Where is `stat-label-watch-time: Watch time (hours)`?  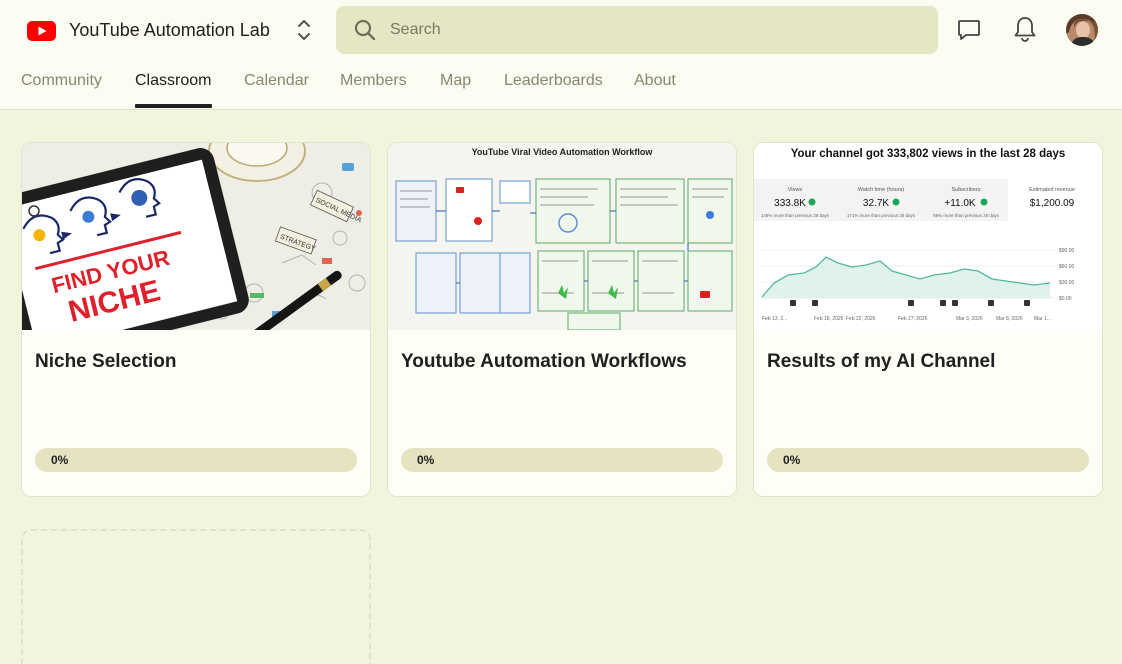
stat-label-watch-time: Watch time (hours) is located at coordinates (881, 190).